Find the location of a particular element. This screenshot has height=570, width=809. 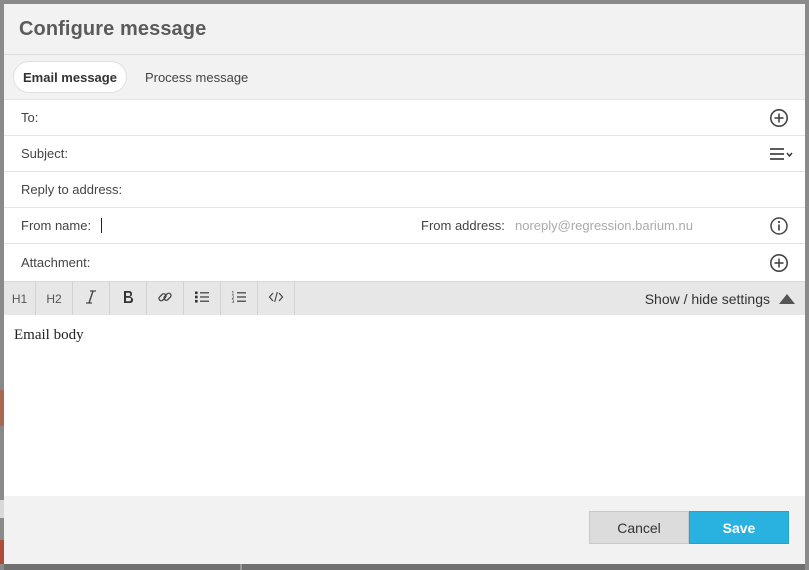

message-type-tabs: Email message Process message is located at coordinates (404, 77).